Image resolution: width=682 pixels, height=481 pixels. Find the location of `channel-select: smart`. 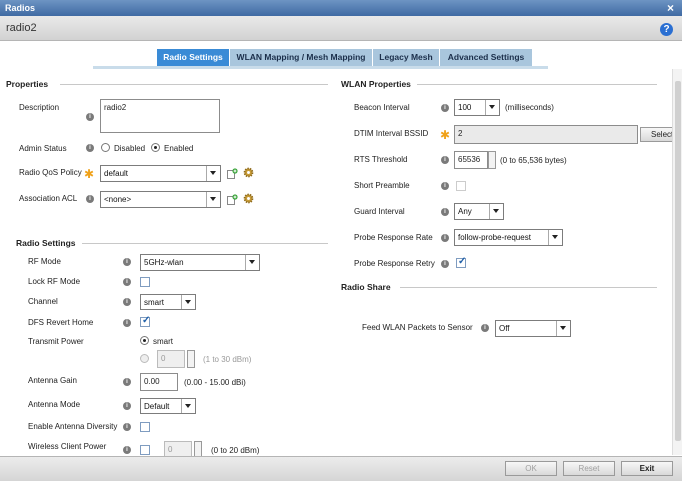

channel-select: smart is located at coordinates (168, 302).